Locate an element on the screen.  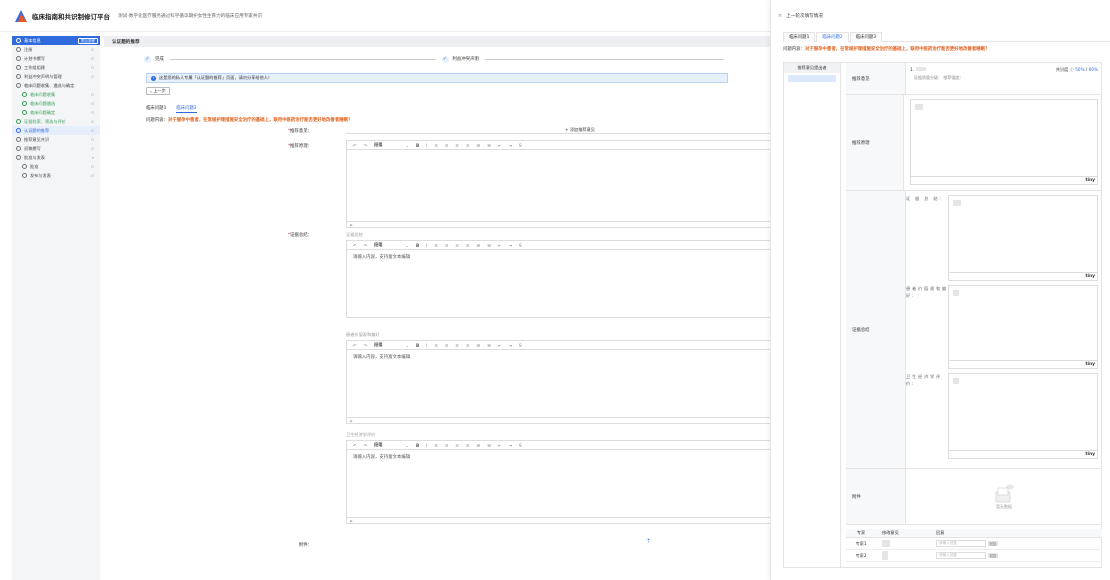
sidebar-item-evidence: 证据检索、筛选与评价 ⊟ is located at coordinates (56, 121).